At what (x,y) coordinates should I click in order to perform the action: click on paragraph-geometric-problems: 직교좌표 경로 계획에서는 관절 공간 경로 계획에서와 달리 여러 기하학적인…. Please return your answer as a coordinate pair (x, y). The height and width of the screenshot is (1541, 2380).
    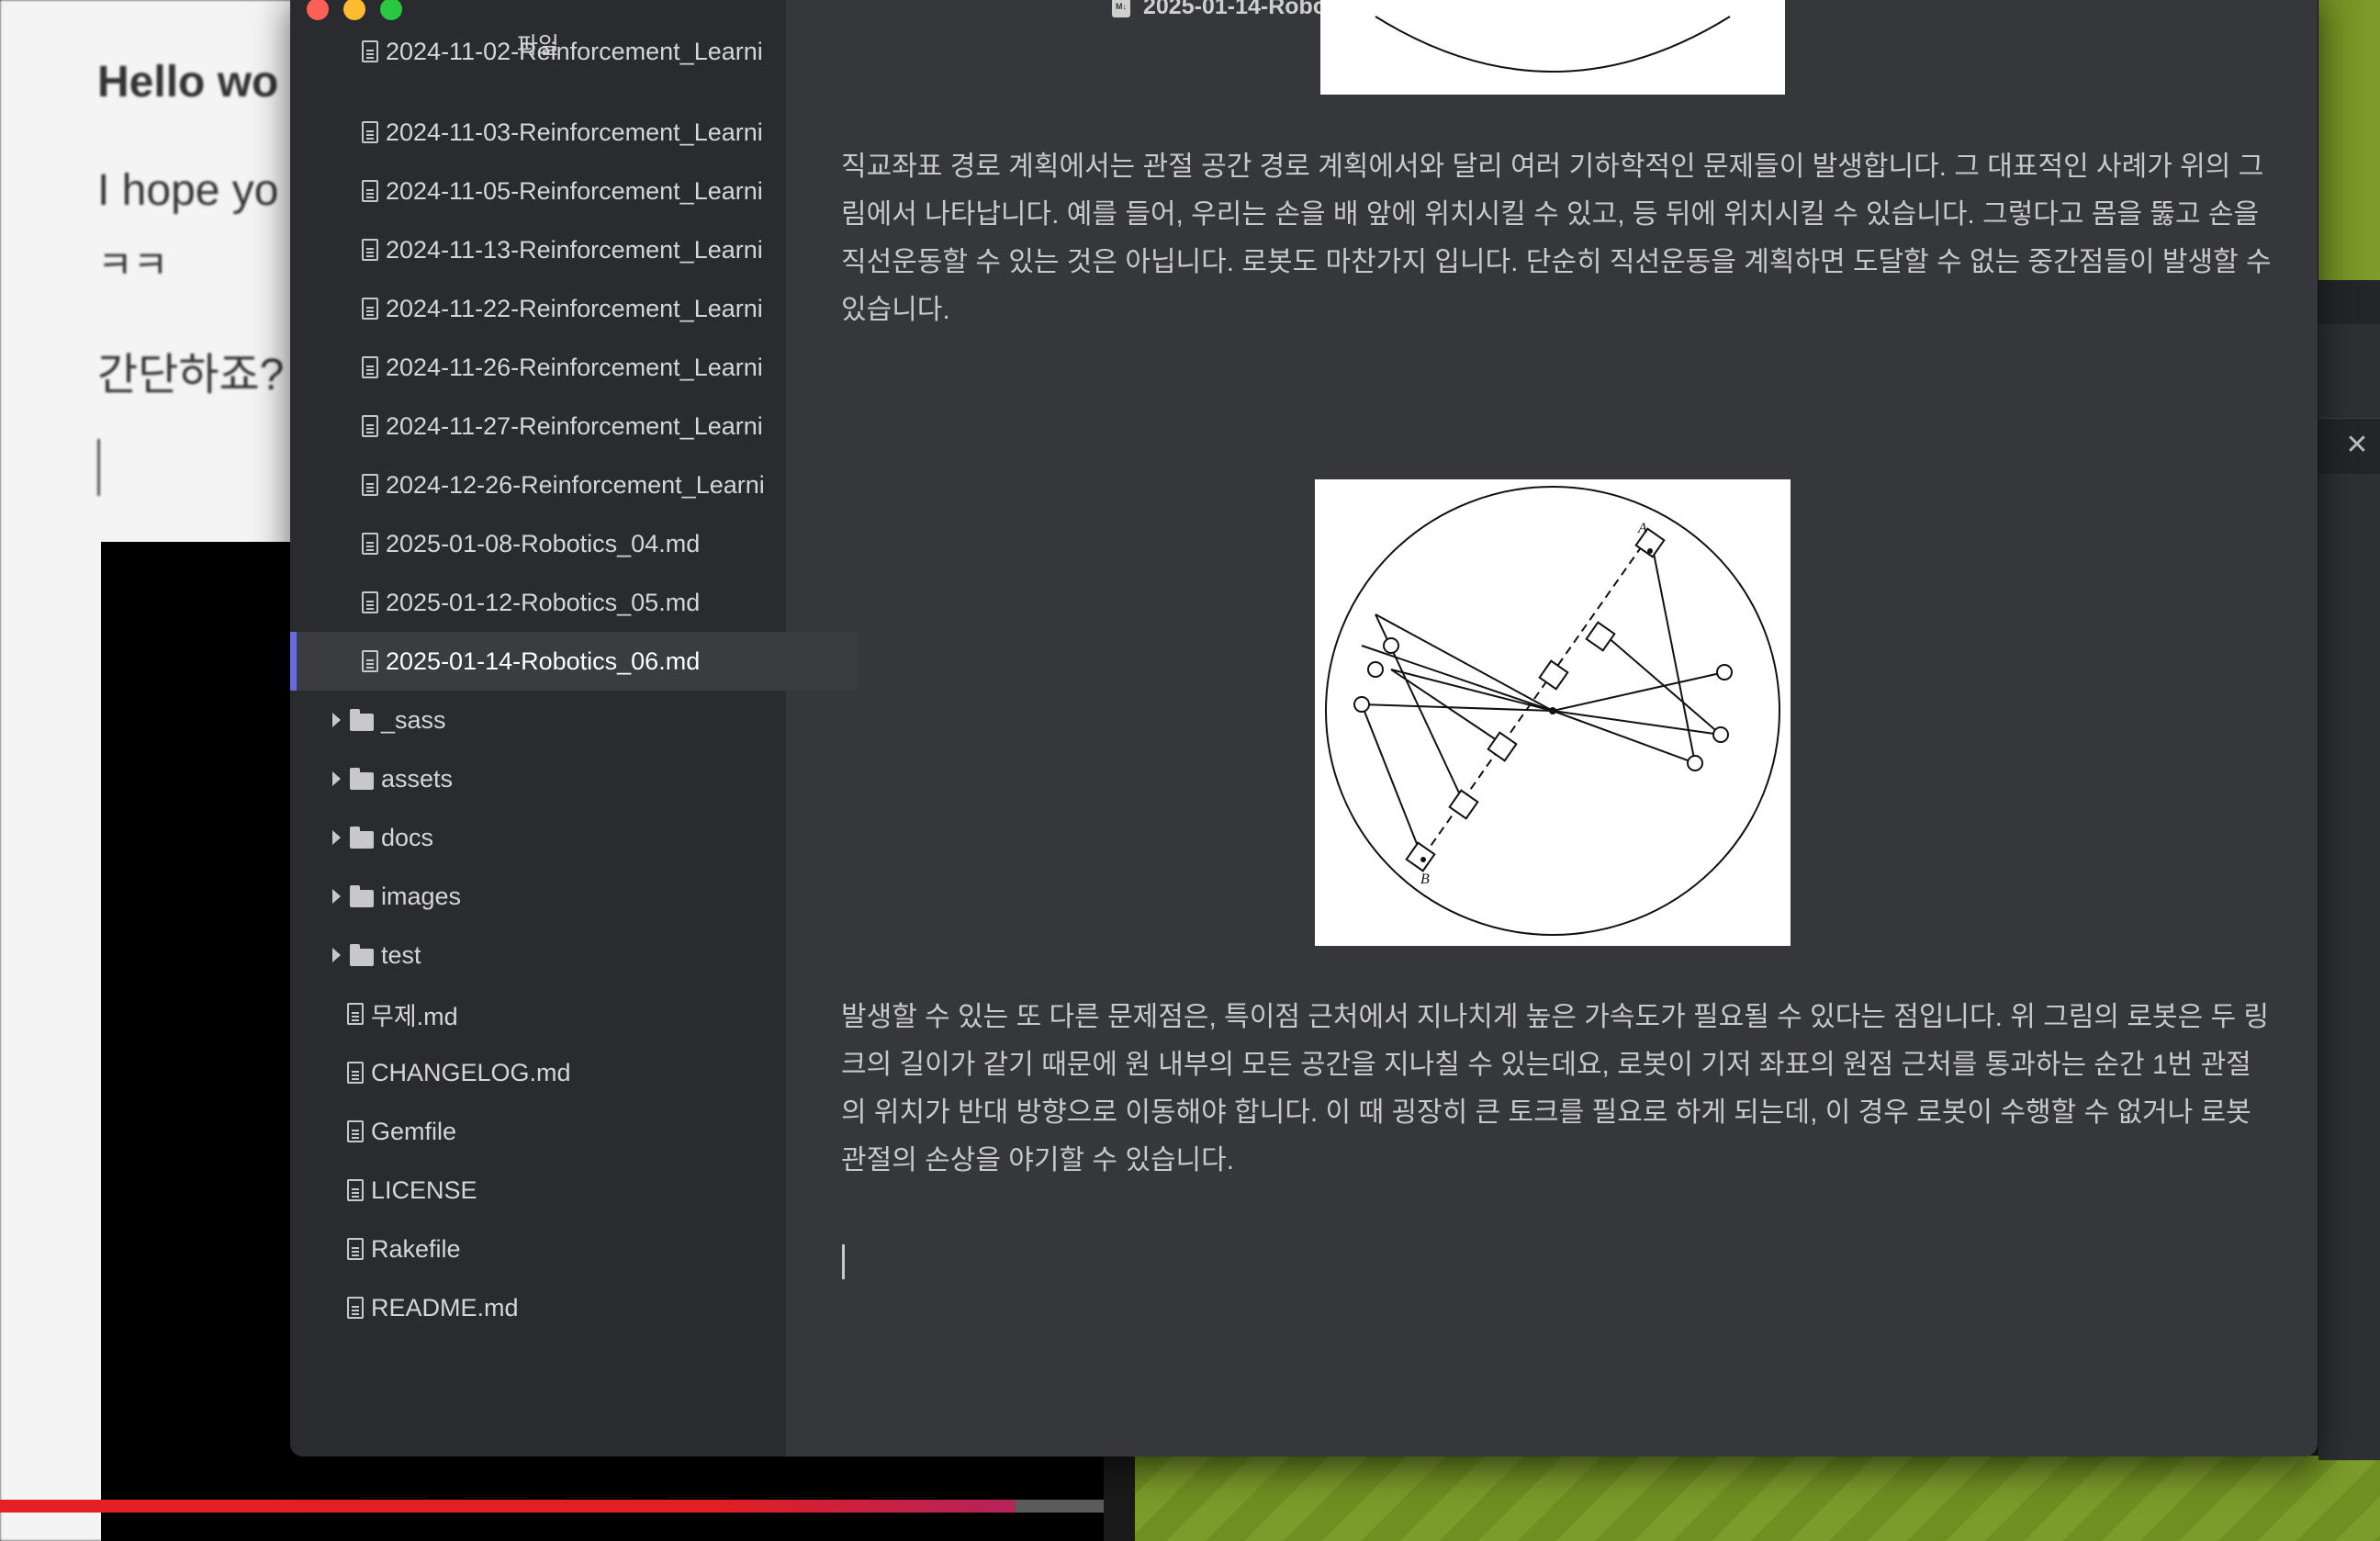
    Looking at the image, I should click on (1556, 238).